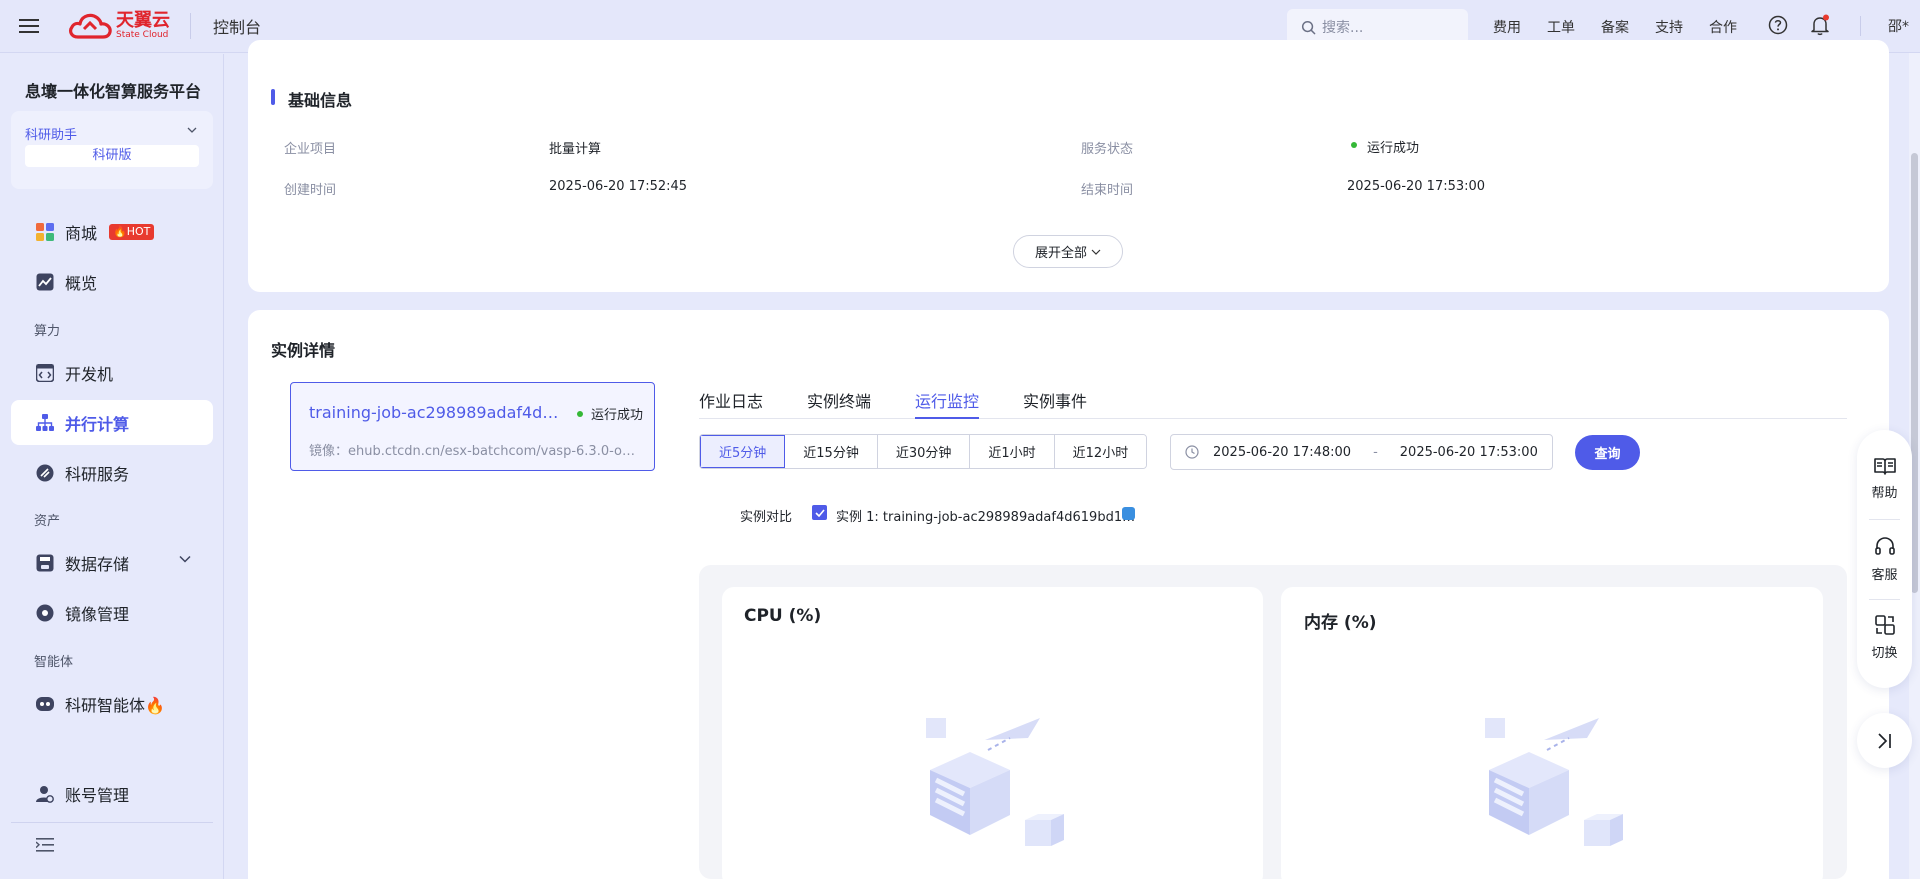  I want to click on customer-service-button: 客服, so click(1884, 559).